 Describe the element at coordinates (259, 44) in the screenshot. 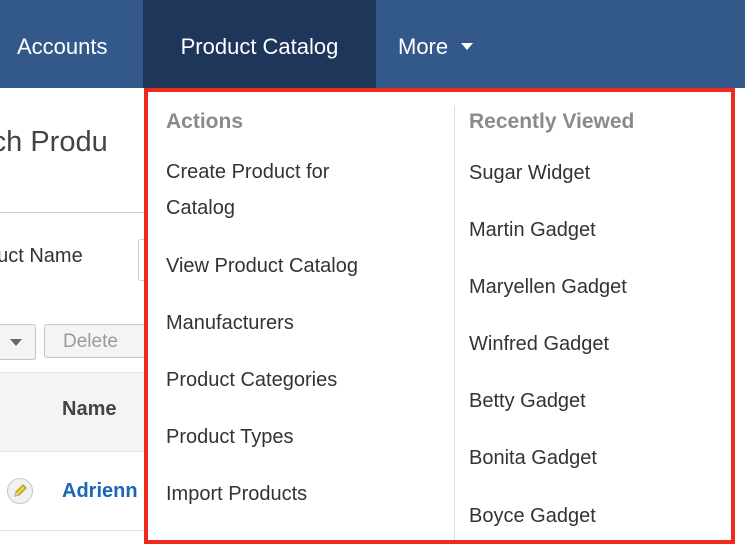

I see `nav-tab-product-catalog: Product Catalog` at that location.